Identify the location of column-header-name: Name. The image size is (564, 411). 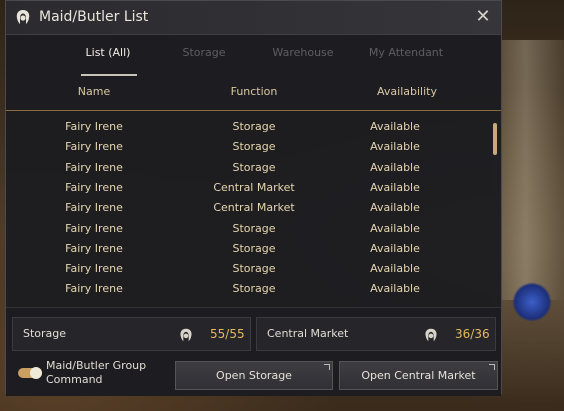
(94, 91).